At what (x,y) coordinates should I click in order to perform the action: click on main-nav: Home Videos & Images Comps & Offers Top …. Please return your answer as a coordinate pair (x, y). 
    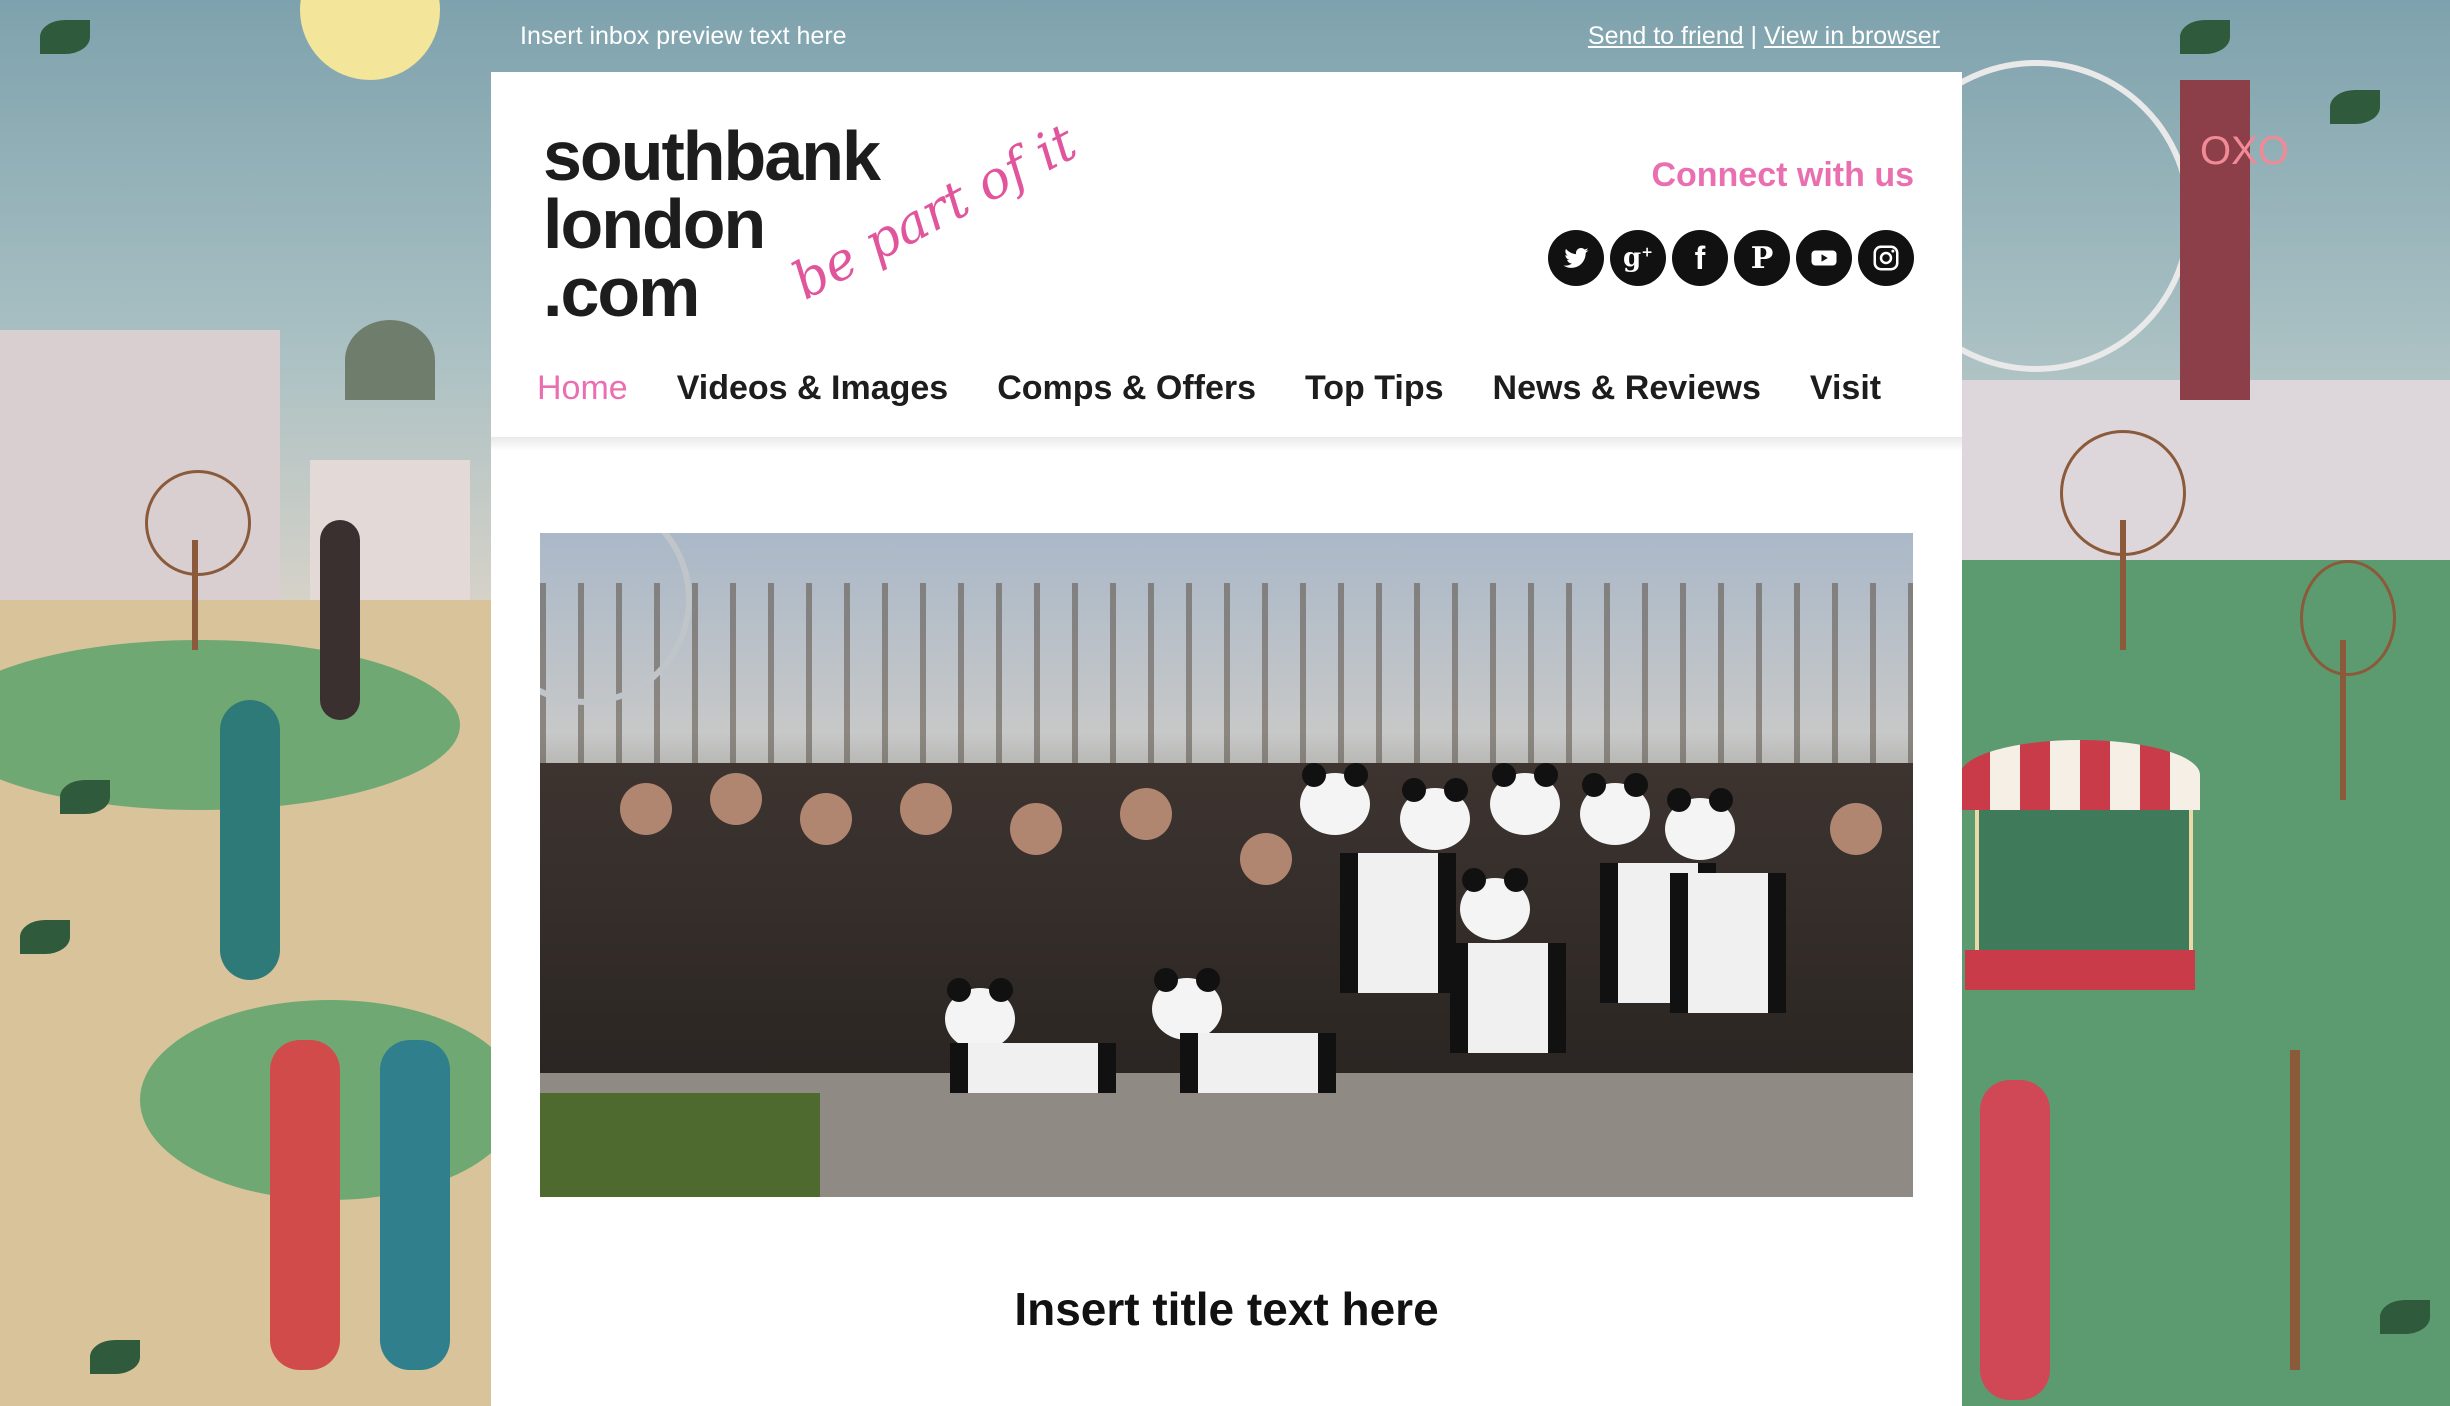
    Looking at the image, I should click on (1209, 388).